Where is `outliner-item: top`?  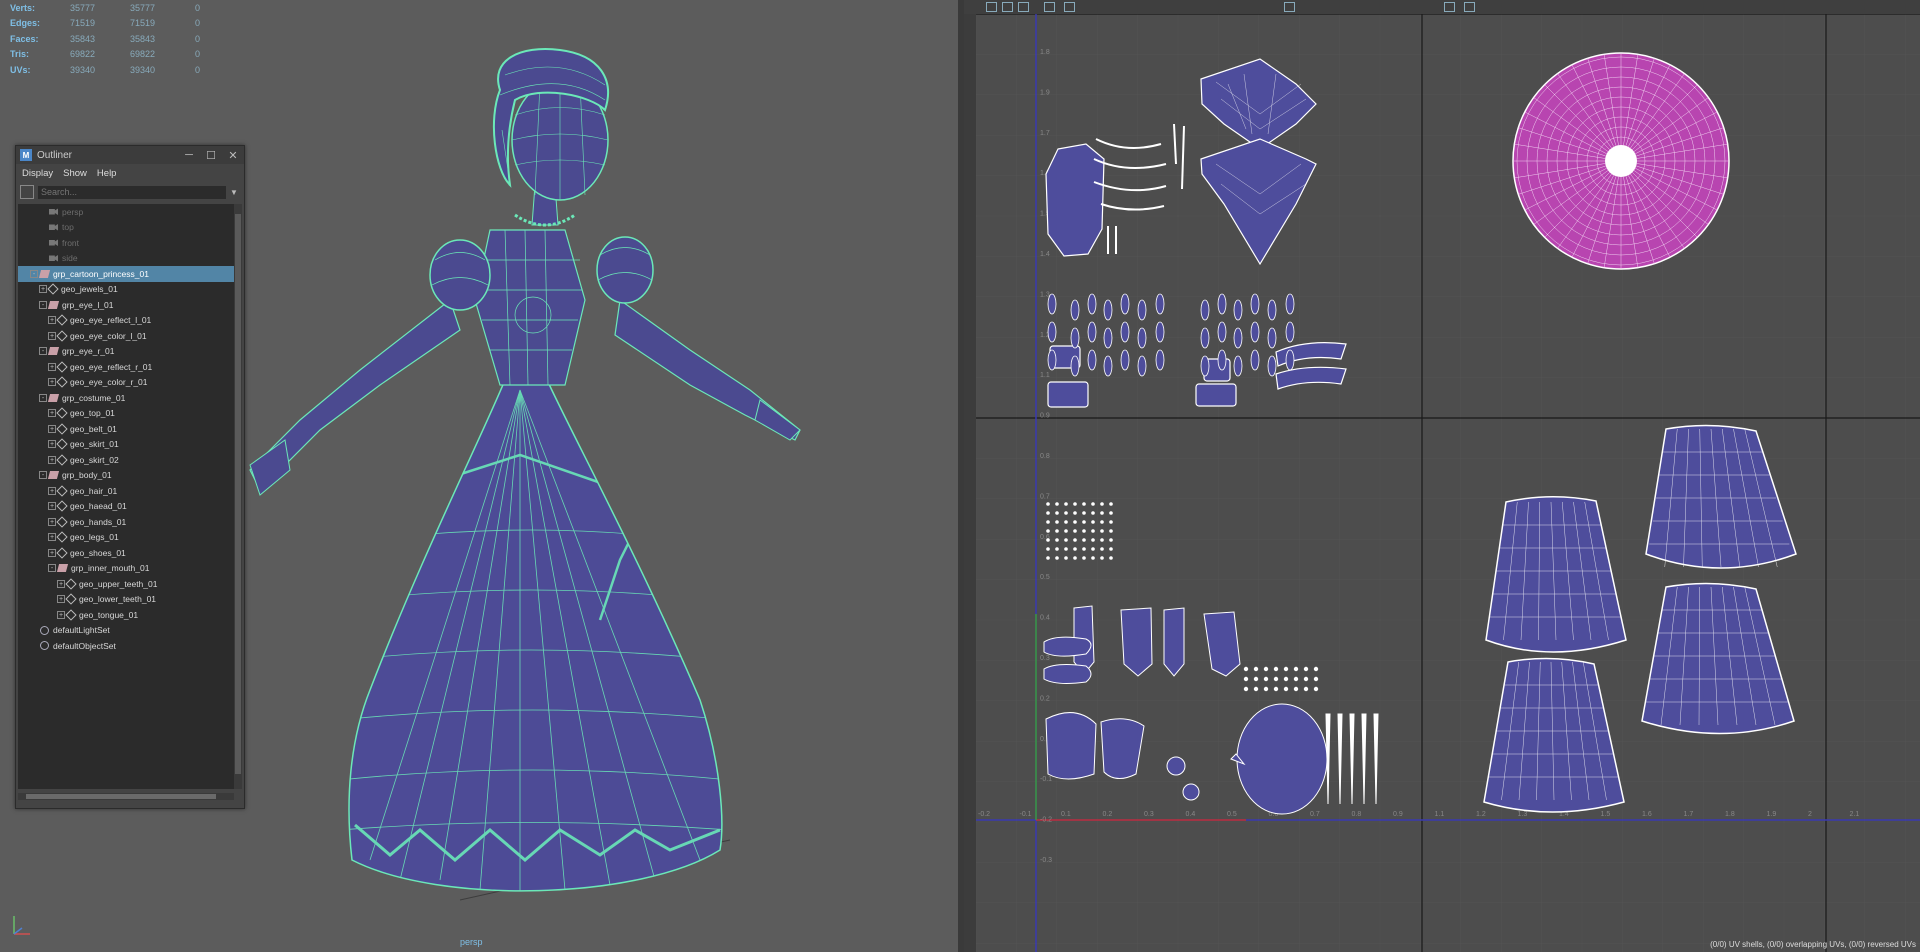 outliner-item: top is located at coordinates (126, 228).